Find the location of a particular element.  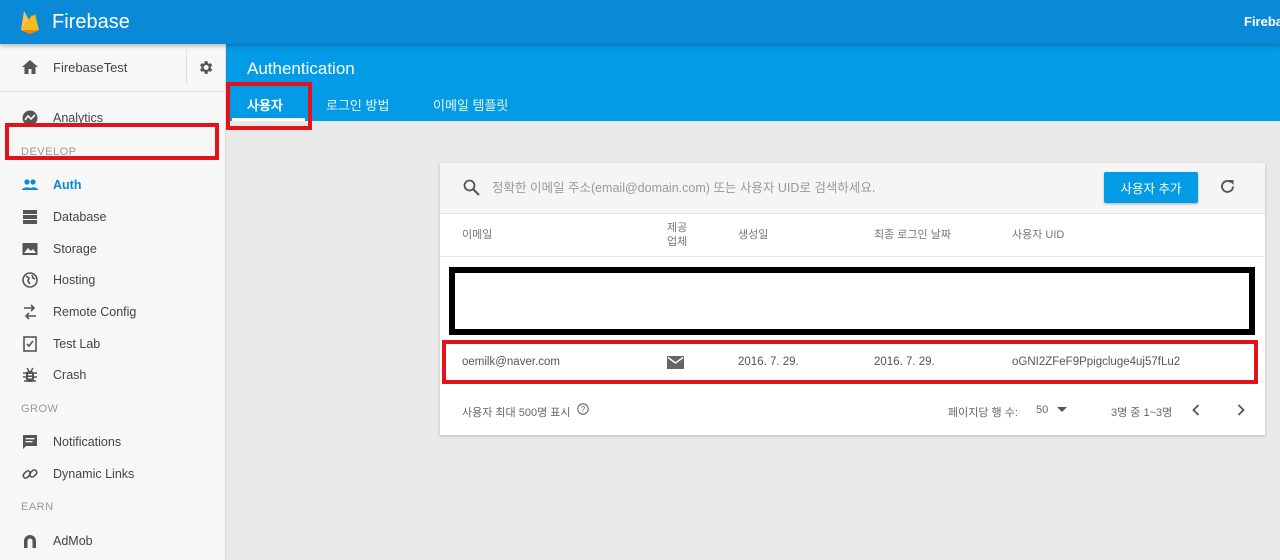

project-name: FirebaseTest is located at coordinates (90, 67).